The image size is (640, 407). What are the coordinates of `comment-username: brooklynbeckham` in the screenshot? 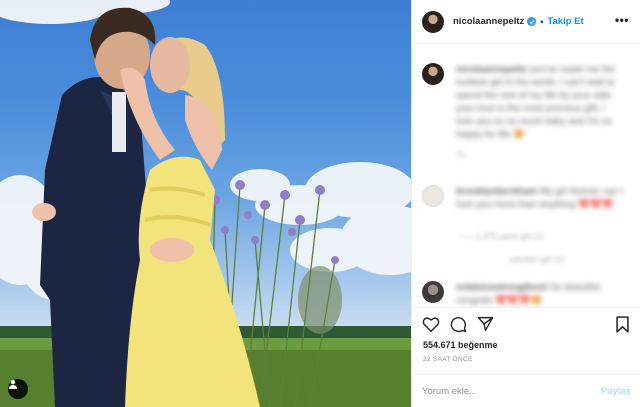 It's located at (496, 191).